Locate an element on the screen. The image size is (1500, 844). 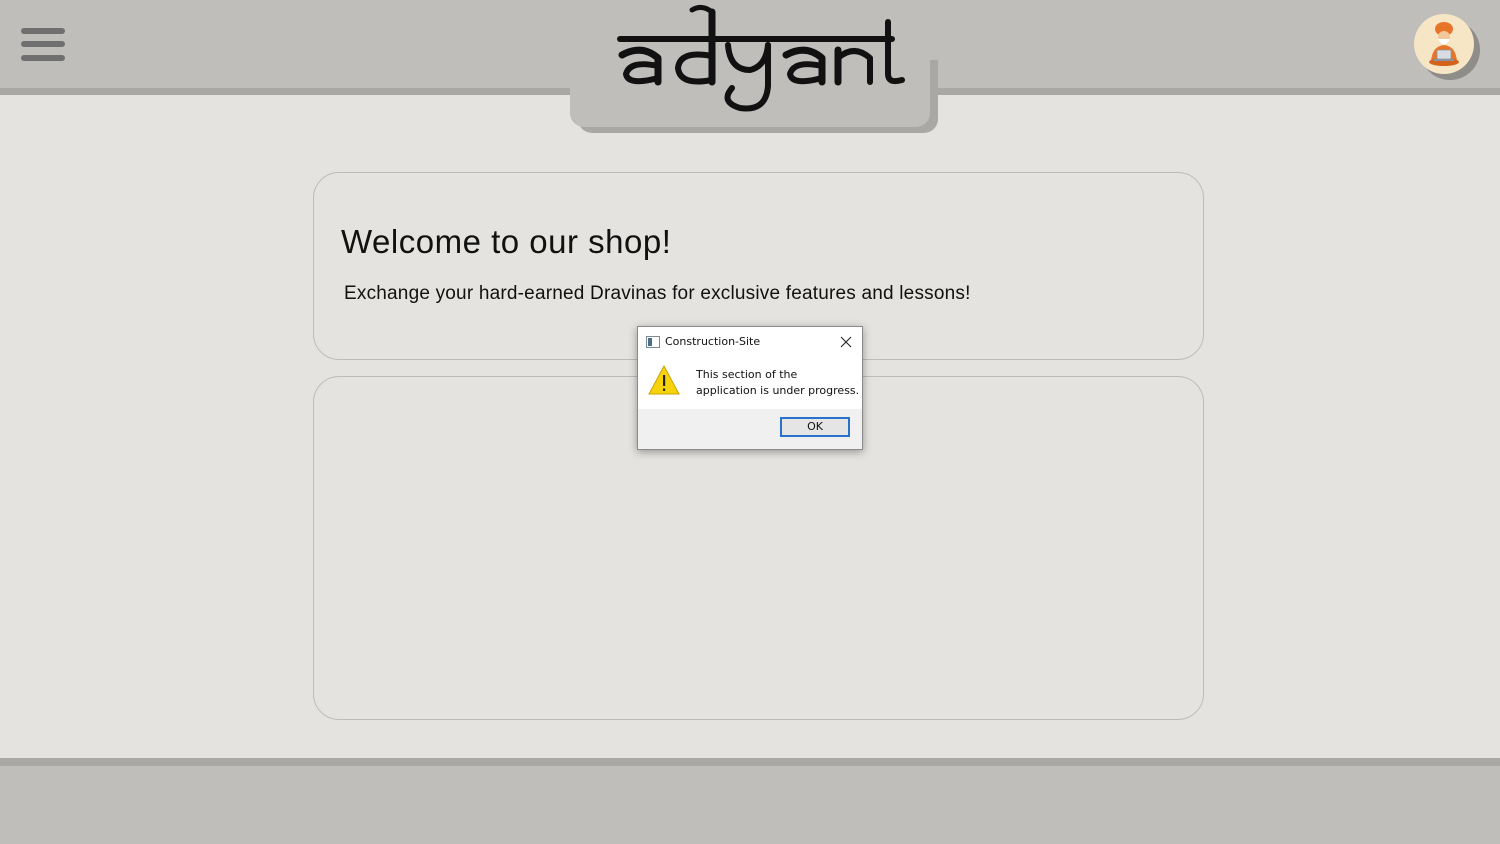
hamburger-menu-icon is located at coordinates (43, 45).